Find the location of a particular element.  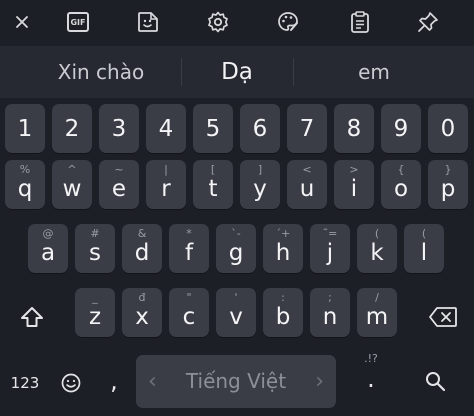

backspace-icon is located at coordinates (443, 316).